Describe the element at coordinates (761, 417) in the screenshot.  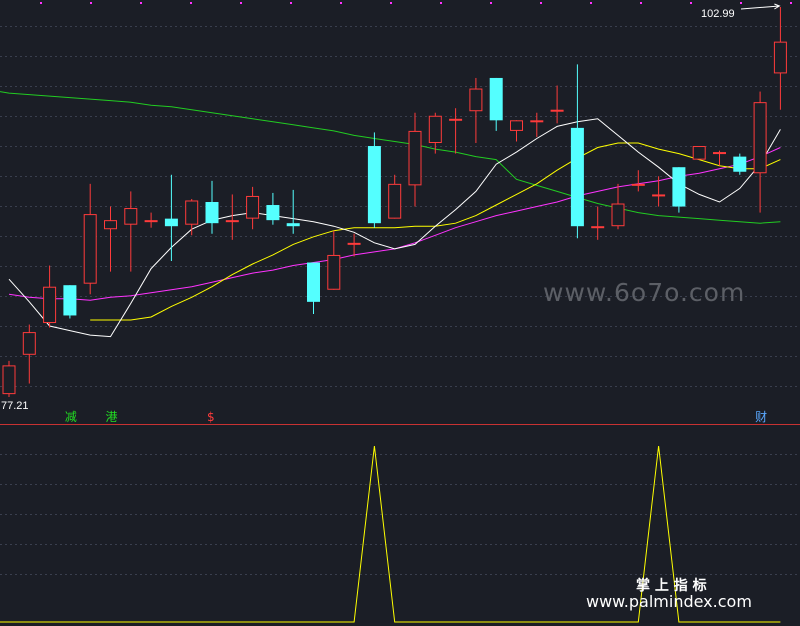
I see `event-marker: 财` at that location.